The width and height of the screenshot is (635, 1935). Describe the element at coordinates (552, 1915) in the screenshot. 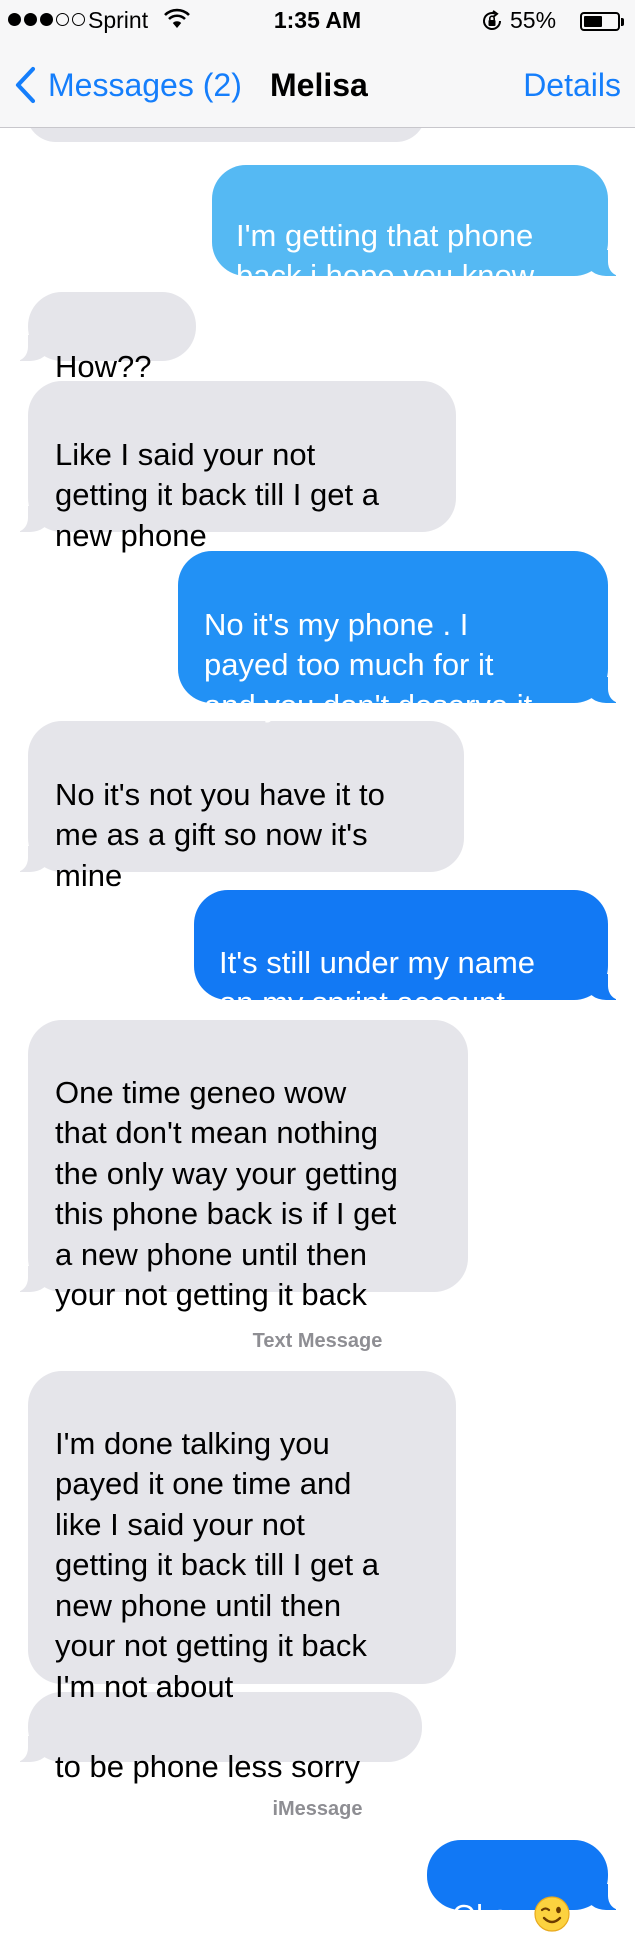

I see `winking-face-icon` at that location.